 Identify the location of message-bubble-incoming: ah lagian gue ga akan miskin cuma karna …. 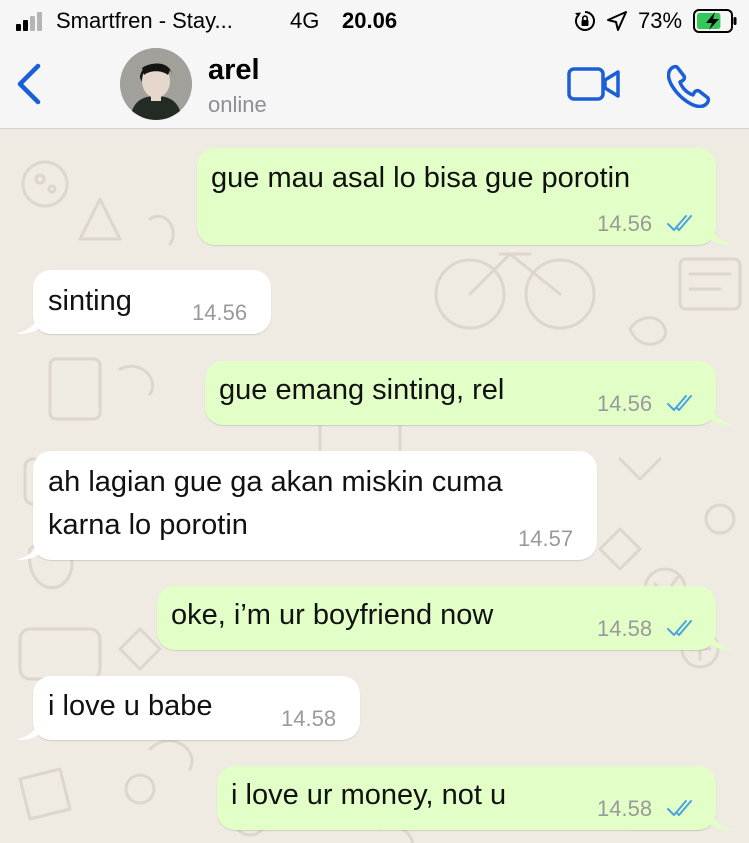
(315, 505).